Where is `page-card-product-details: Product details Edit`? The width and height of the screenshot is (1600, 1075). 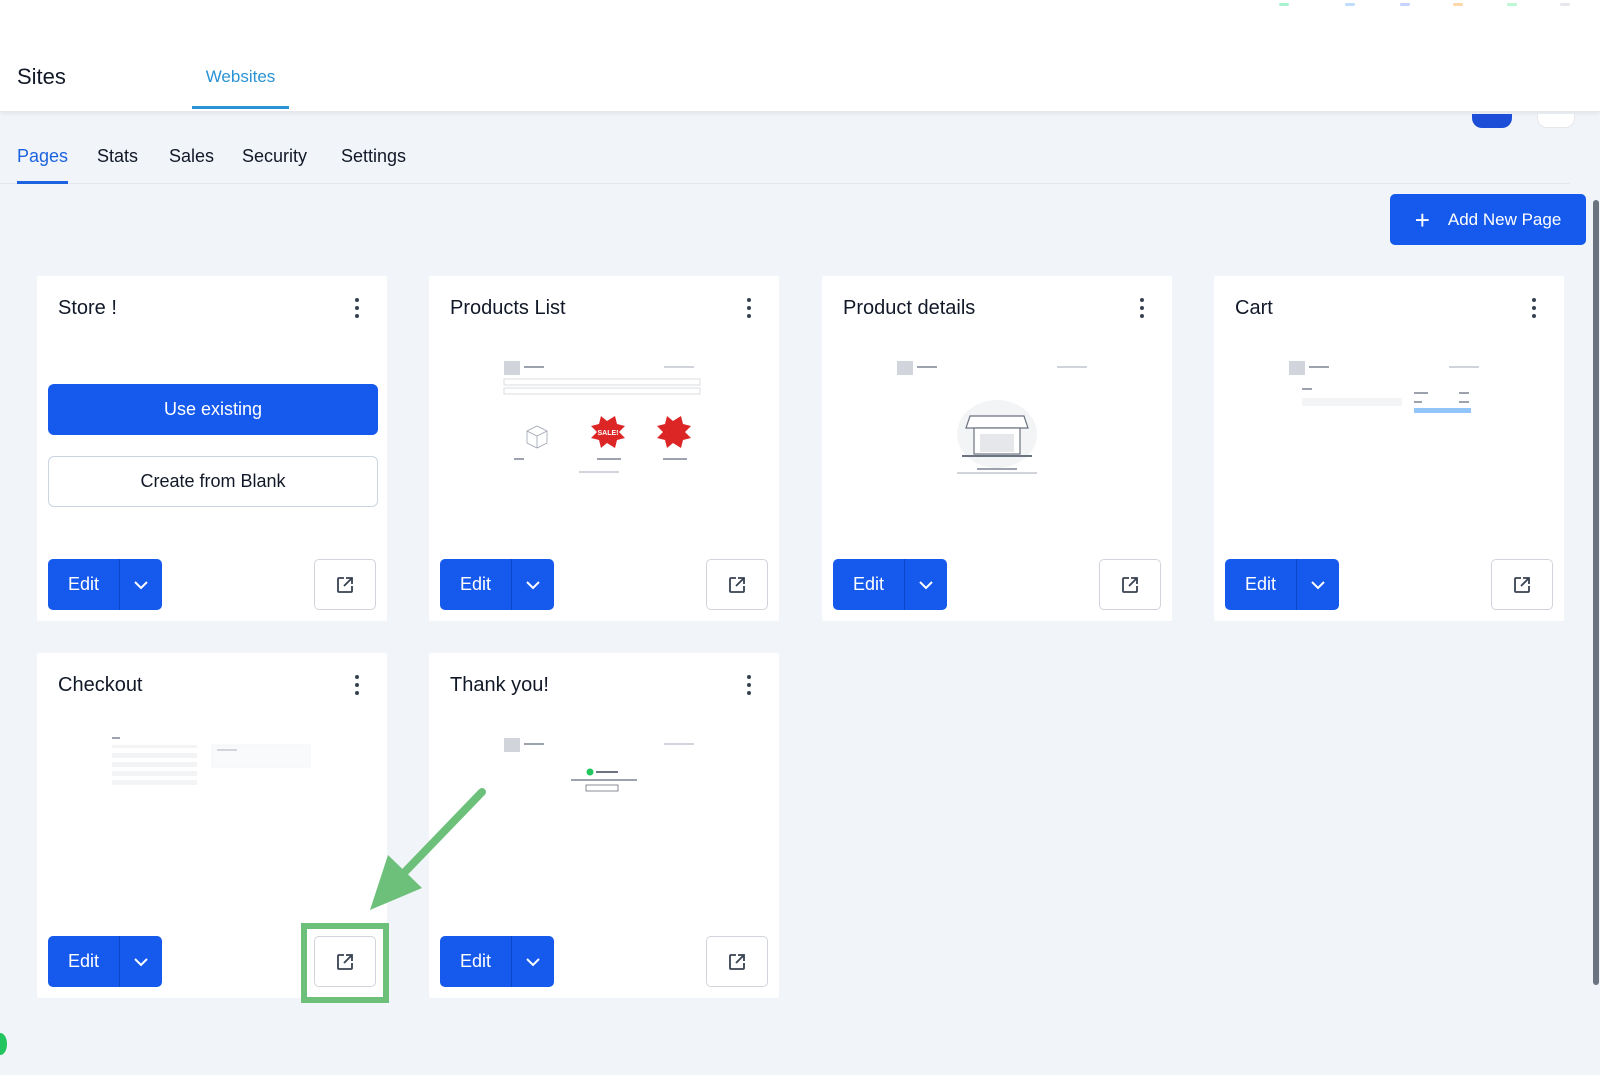
page-card-product-details: Product details Edit is located at coordinates (997, 448).